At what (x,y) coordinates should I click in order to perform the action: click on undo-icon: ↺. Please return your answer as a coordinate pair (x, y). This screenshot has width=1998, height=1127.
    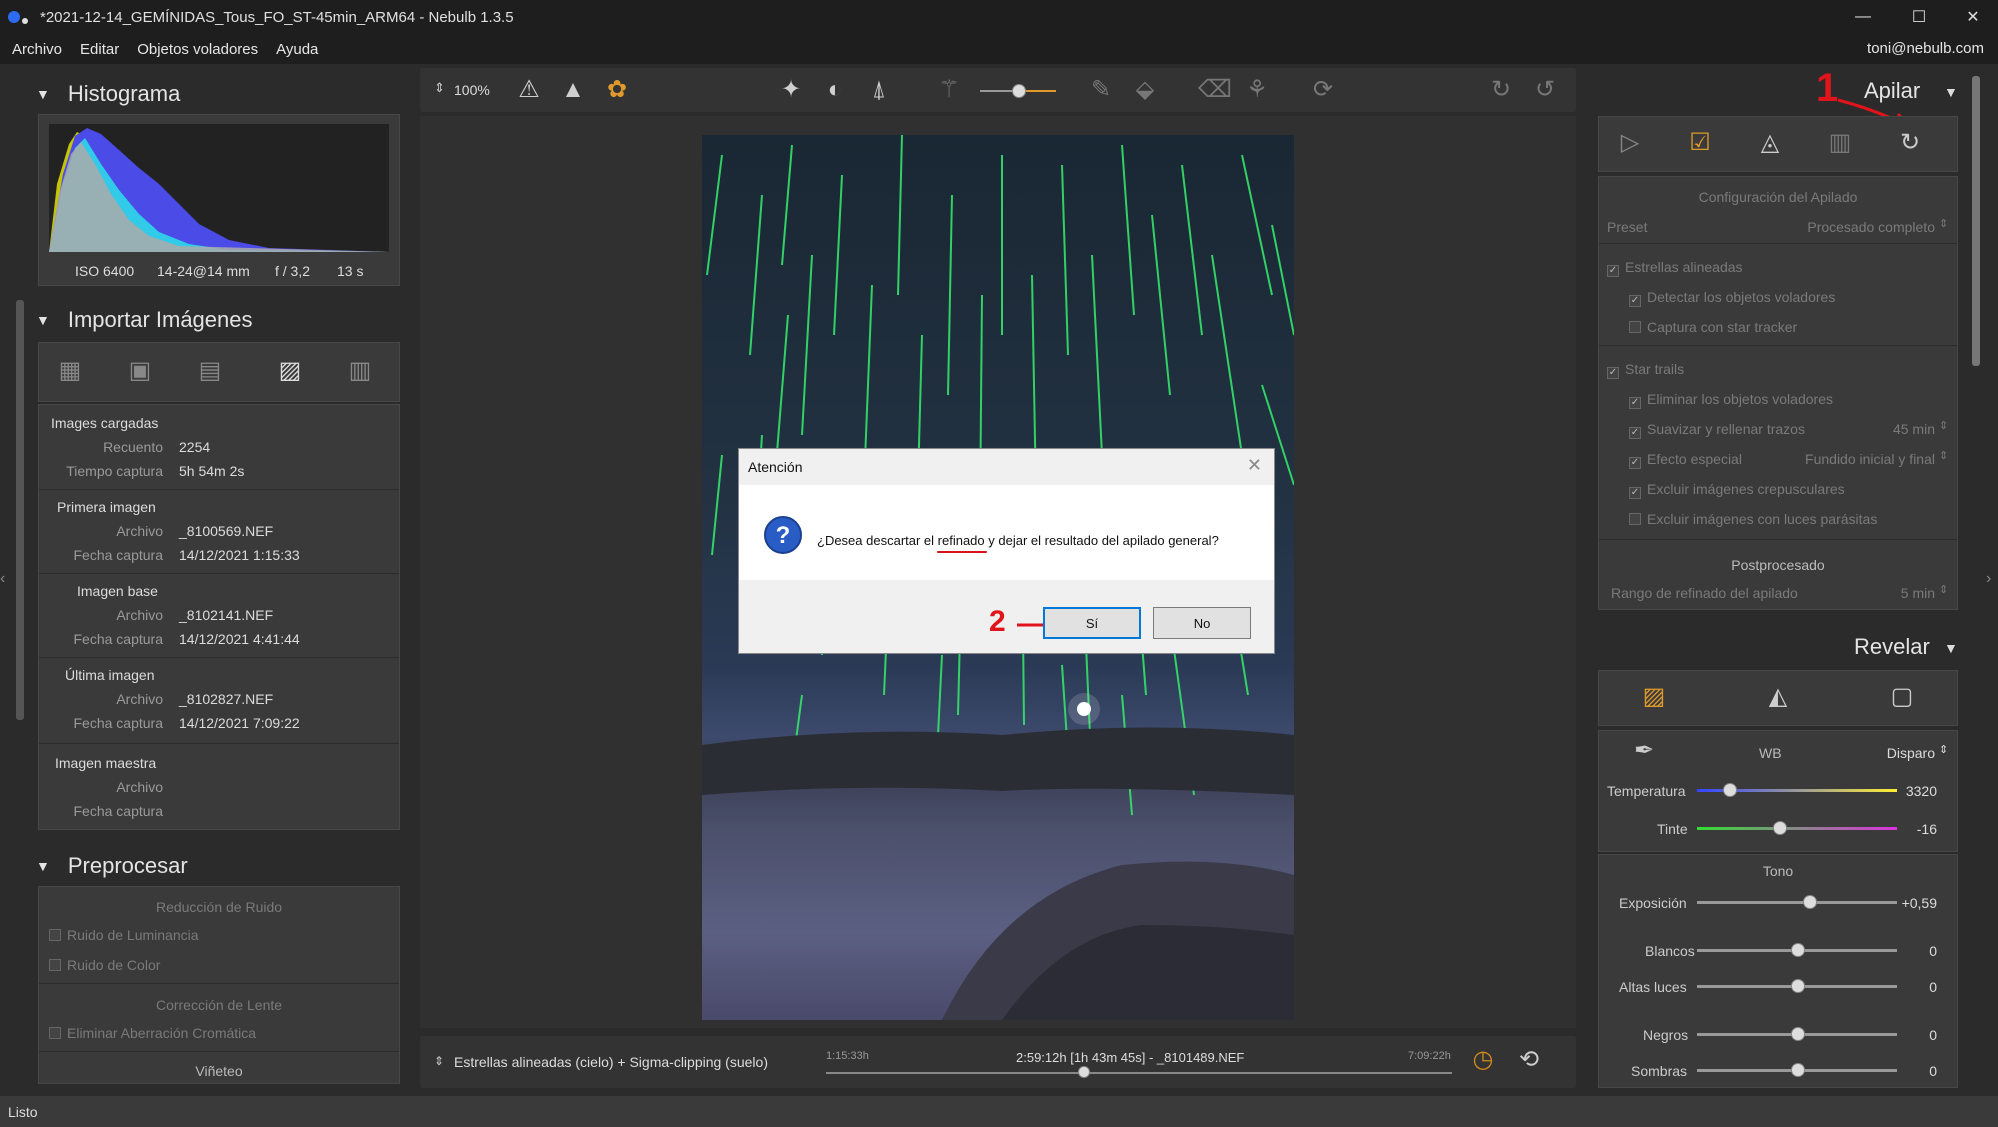
    Looking at the image, I should click on (1545, 90).